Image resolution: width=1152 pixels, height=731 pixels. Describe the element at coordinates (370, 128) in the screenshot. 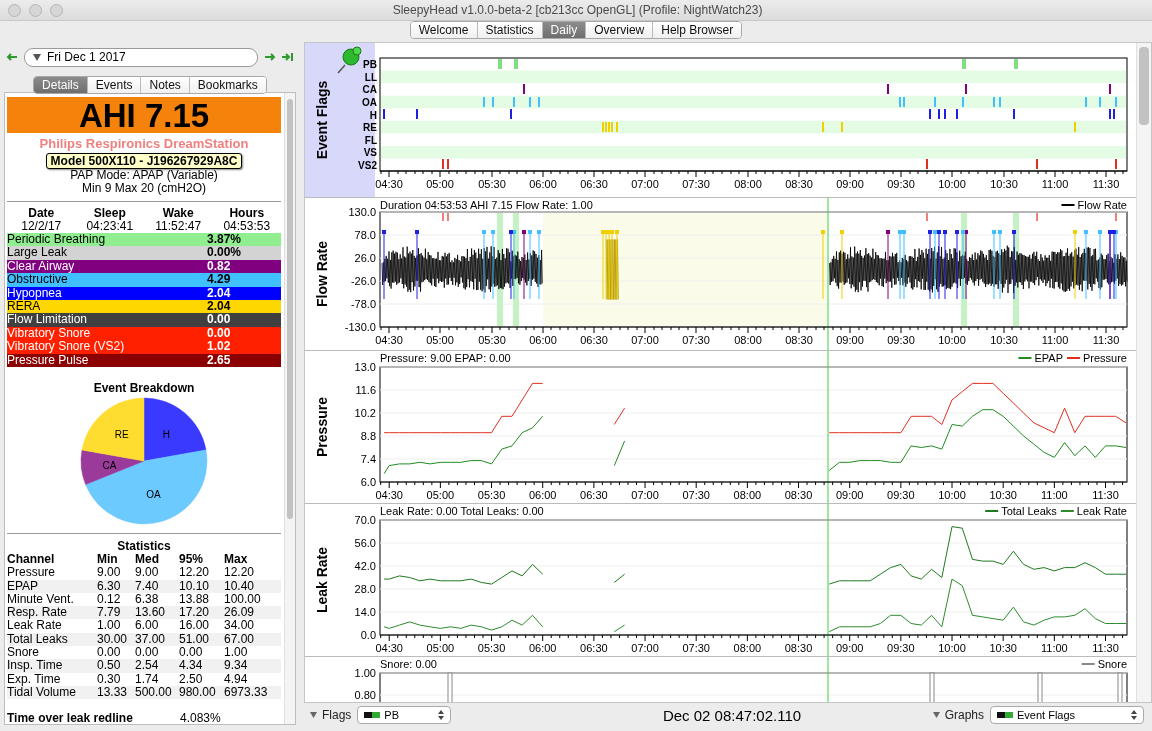

I see `row-label: RE` at that location.